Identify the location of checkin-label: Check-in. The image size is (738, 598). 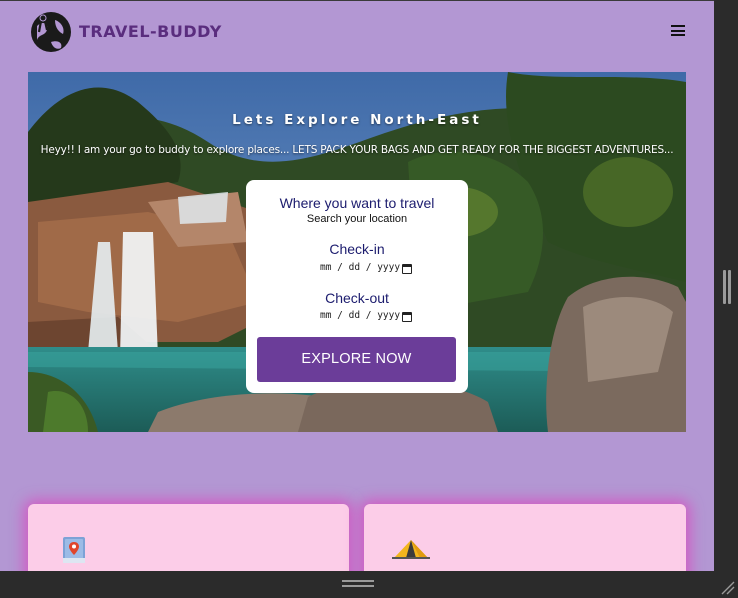
(357, 249).